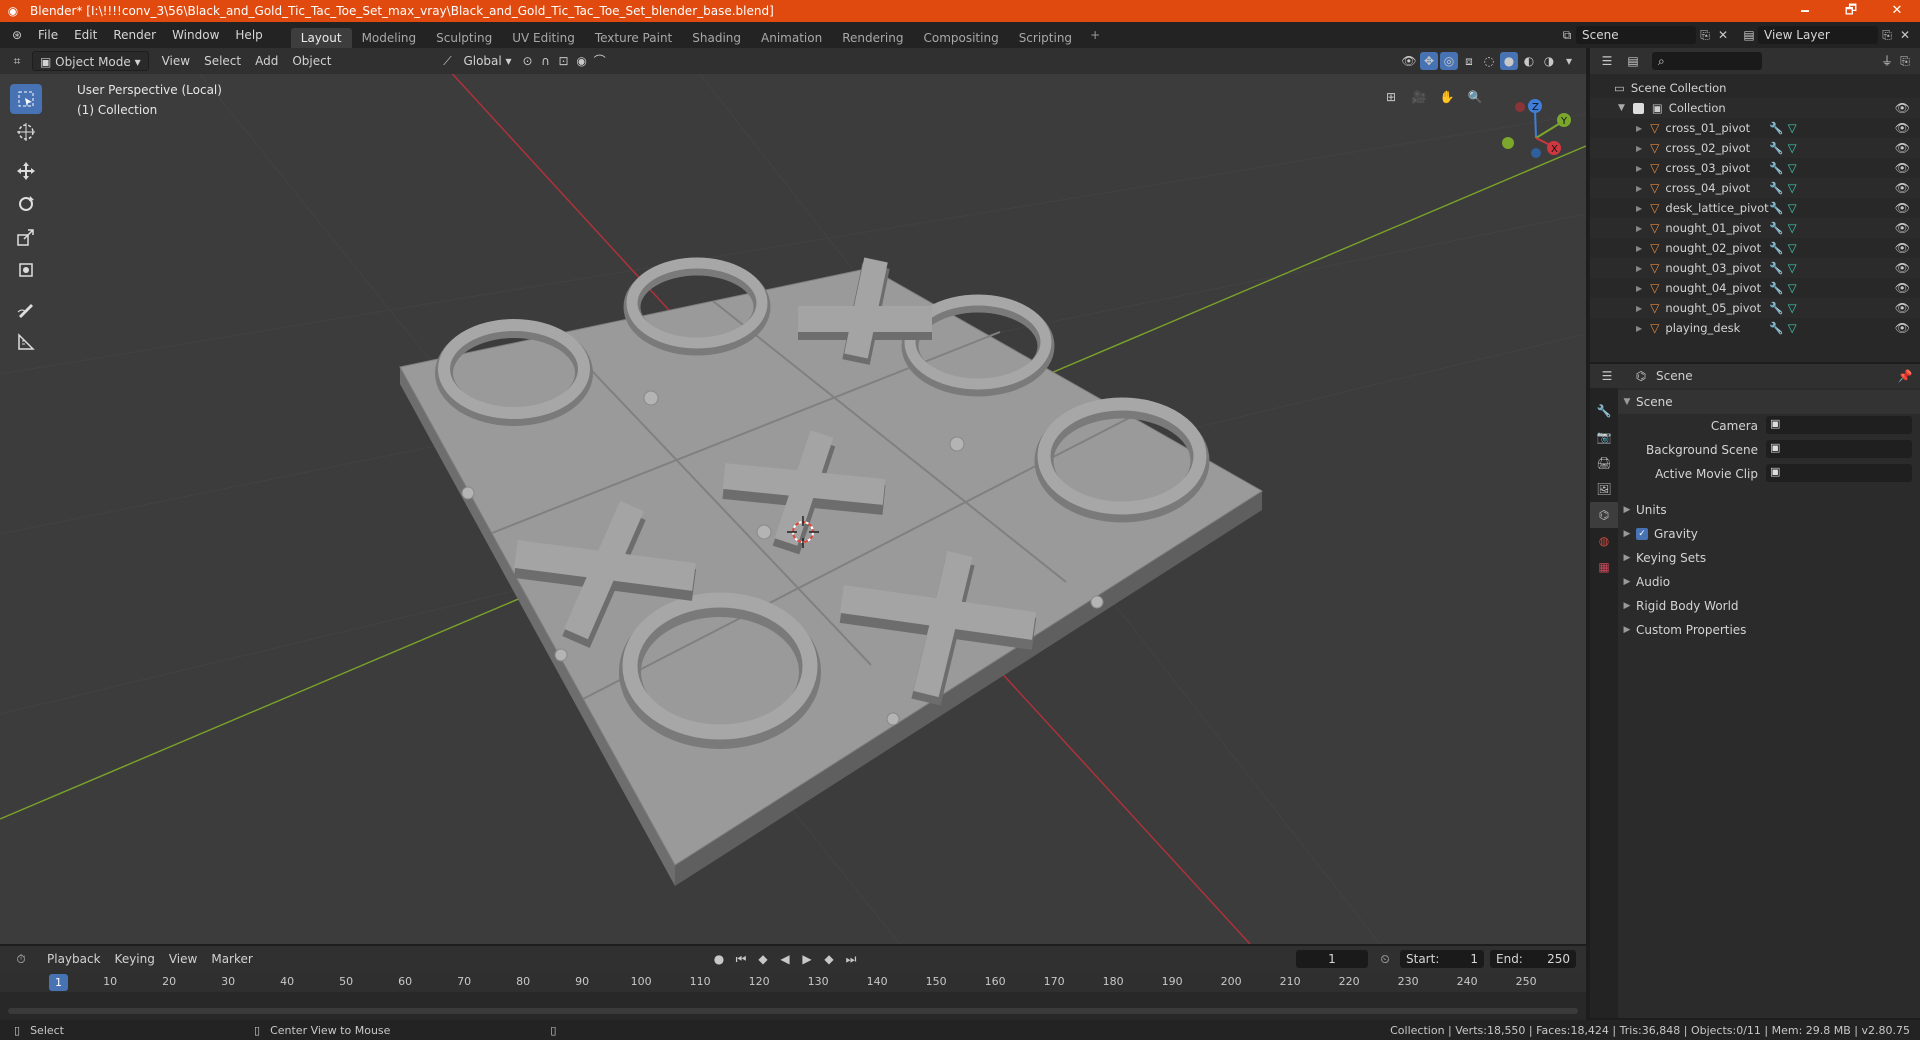 This screenshot has height=1040, width=1920. What do you see at coordinates (582, 61) in the screenshot?
I see `proportional-edit-icon: ◉` at bounding box center [582, 61].